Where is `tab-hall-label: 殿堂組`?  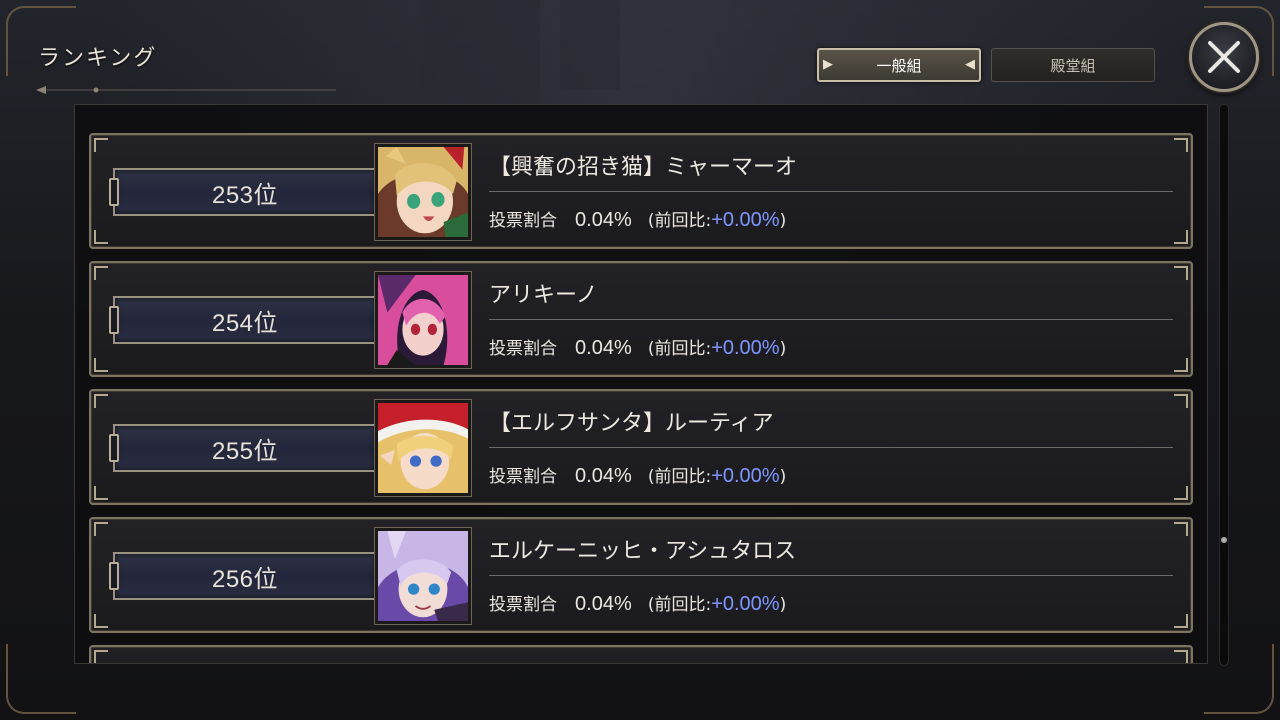
tab-hall-label: 殿堂組 is located at coordinates (1073, 65).